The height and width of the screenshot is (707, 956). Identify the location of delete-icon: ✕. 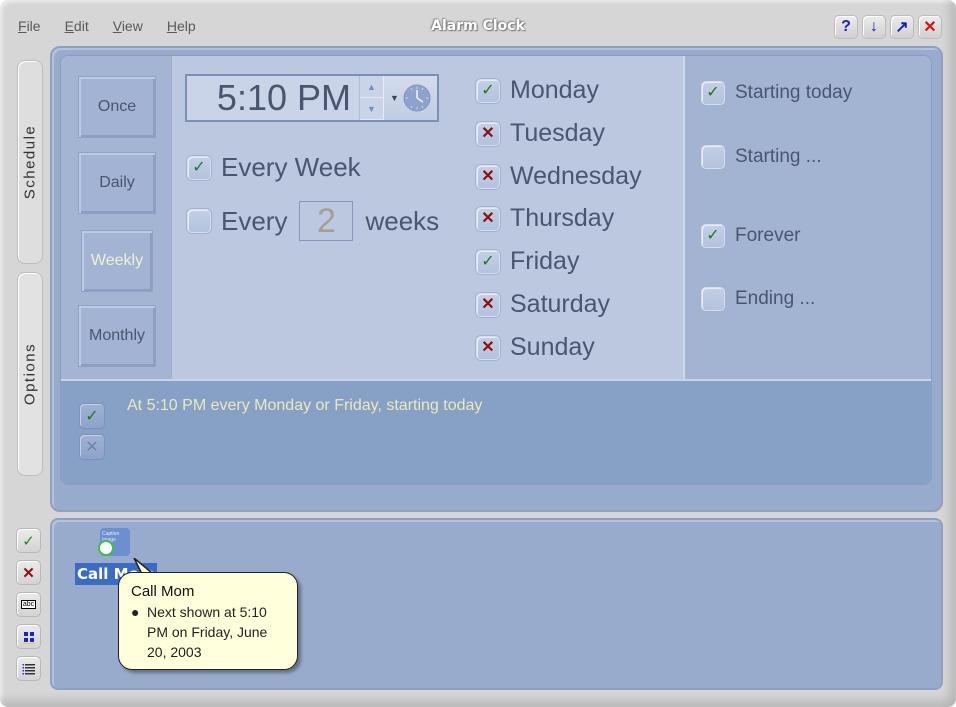
(28, 573).